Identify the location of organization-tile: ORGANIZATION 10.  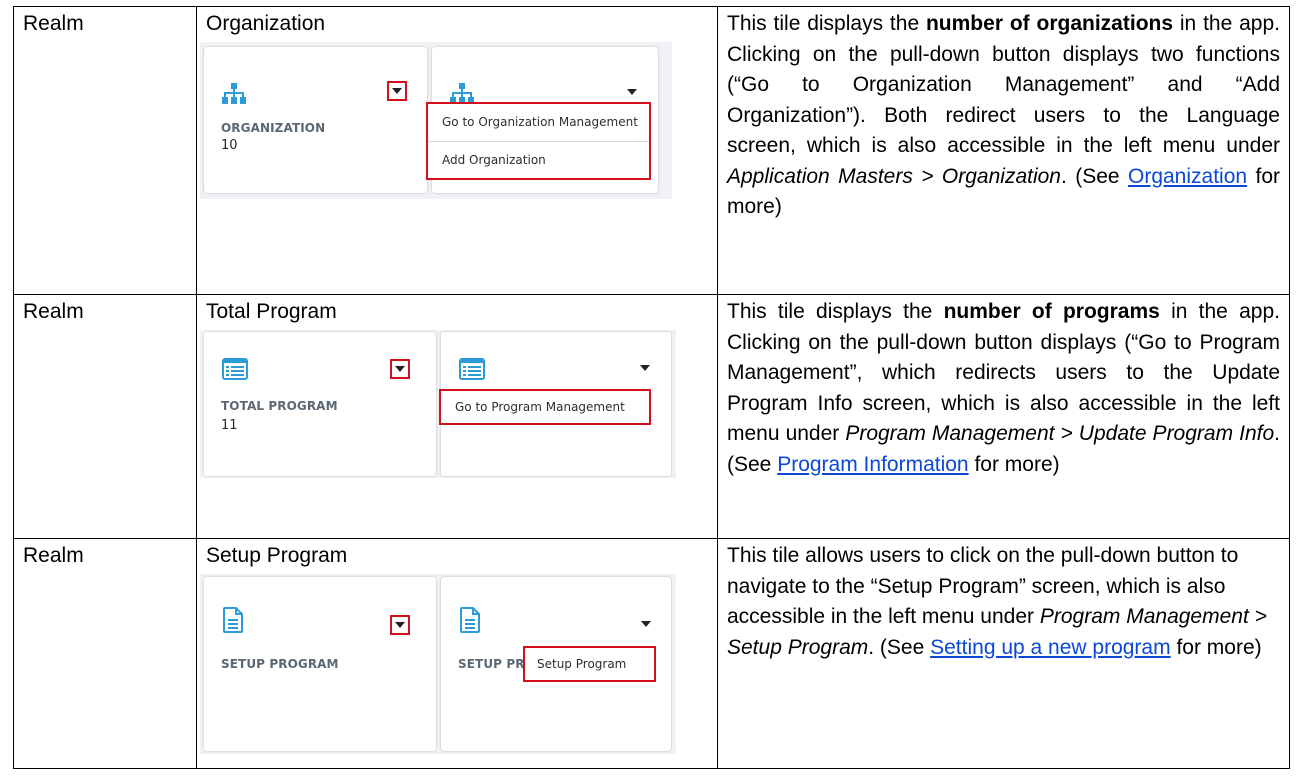
(315, 120).